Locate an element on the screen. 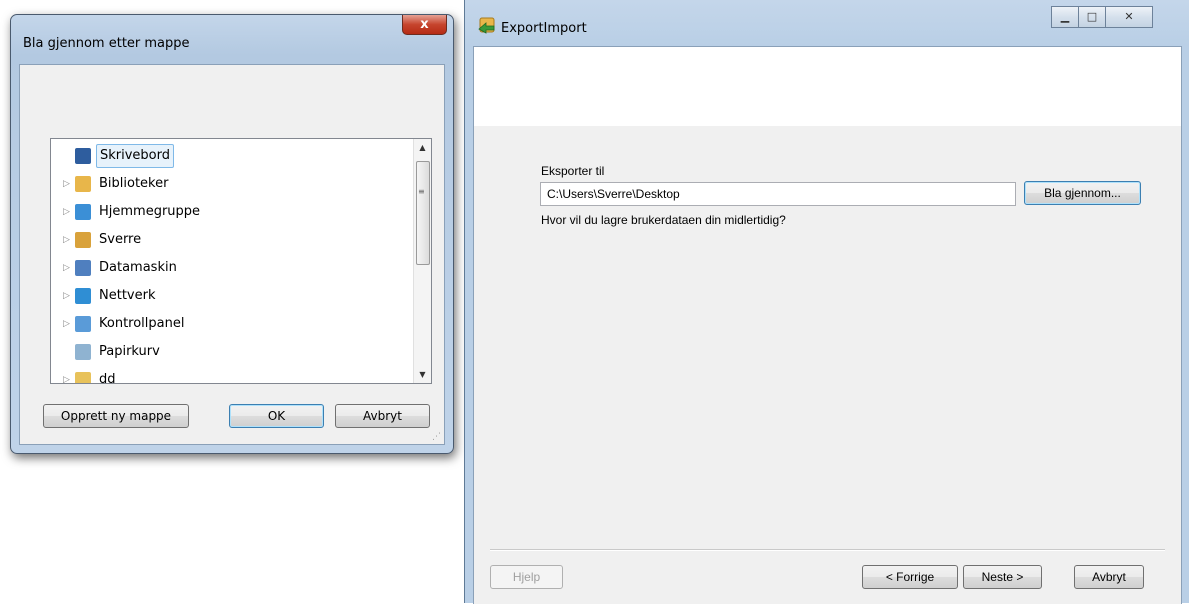 Image resolution: width=1189 pixels, height=604 pixels. scroll-thumb is located at coordinates (423, 213).